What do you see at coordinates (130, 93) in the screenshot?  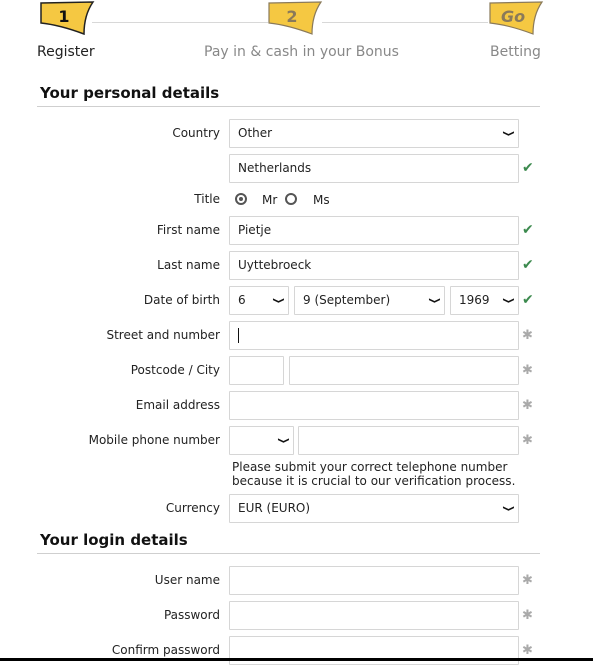 I see `personal-details-heading: Your personal details` at bounding box center [130, 93].